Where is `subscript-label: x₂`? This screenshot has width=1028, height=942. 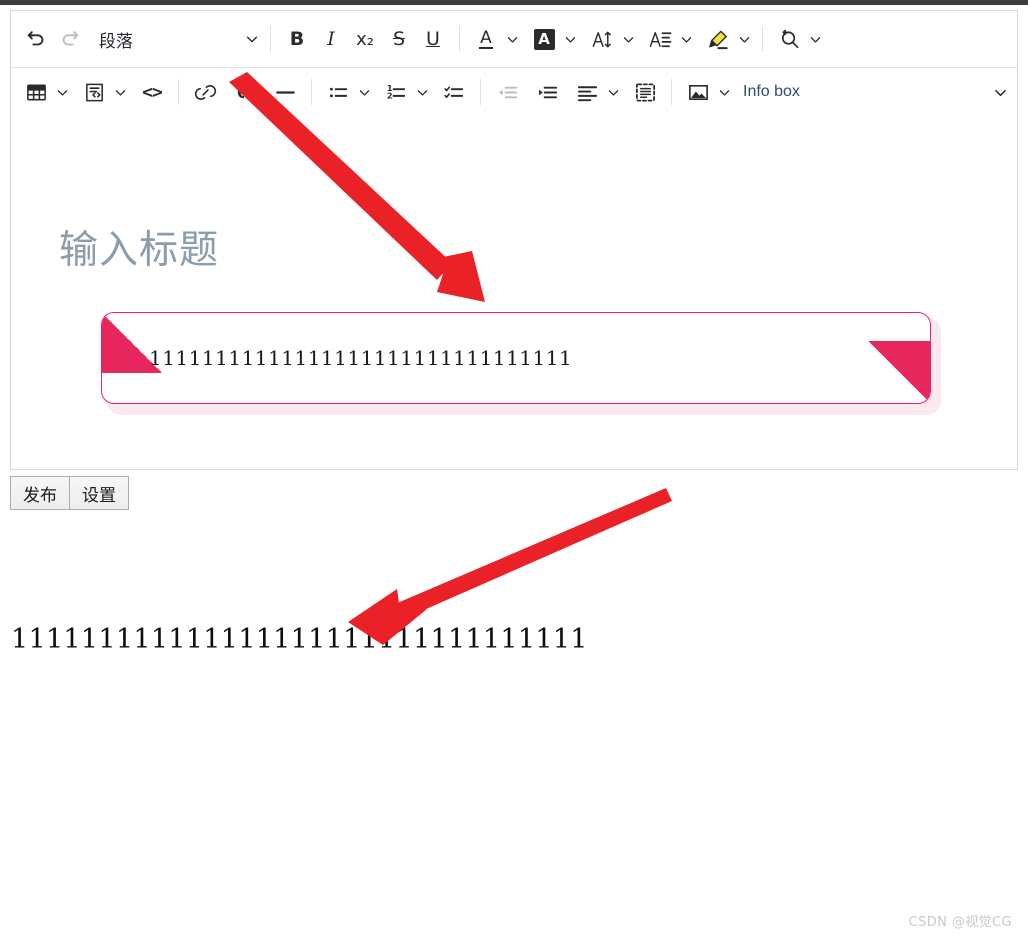
subscript-label: x₂ is located at coordinates (365, 39).